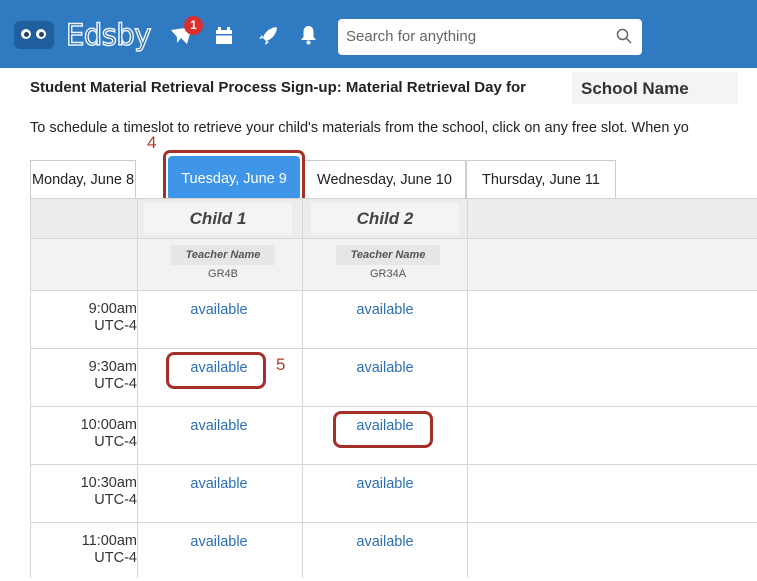 The image size is (757, 581). I want to click on annotation-step-4: 4, so click(152, 142).